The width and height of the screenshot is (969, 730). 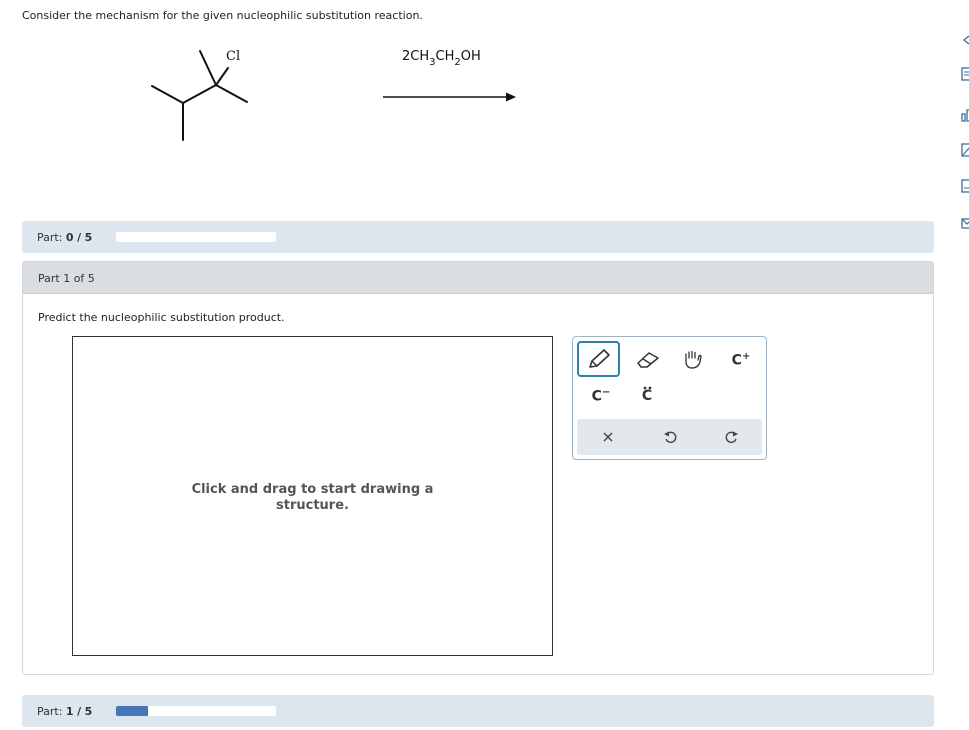 I want to click on reaction-scheme: Cl 2CH3CH2OH, so click(x=333, y=95).